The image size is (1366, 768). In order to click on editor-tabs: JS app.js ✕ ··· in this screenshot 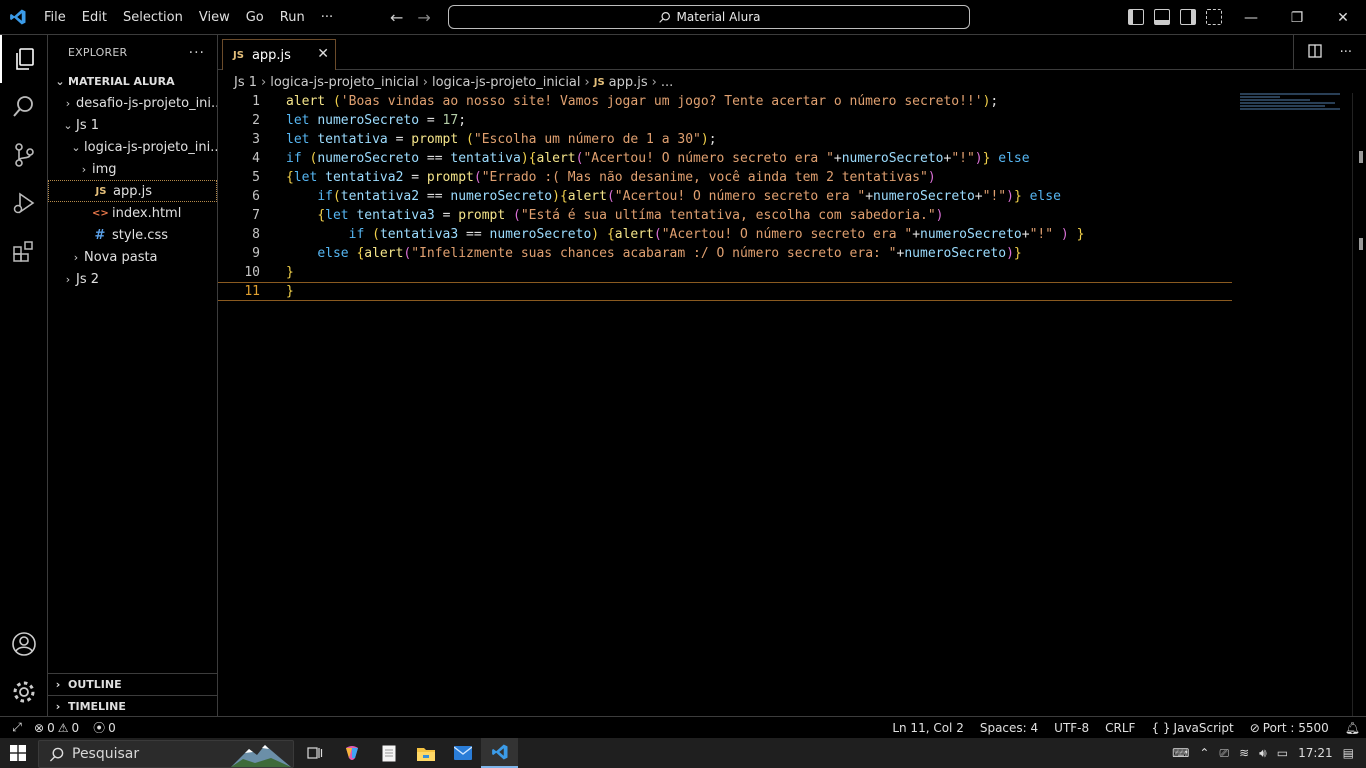, I will do `click(792, 52)`.